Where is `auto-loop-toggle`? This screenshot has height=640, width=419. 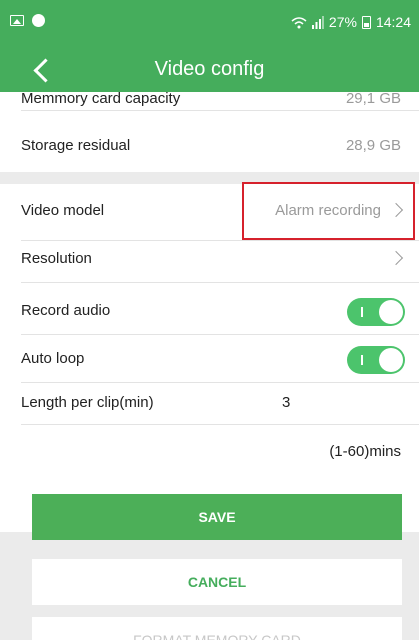
auto-loop-toggle is located at coordinates (376, 360).